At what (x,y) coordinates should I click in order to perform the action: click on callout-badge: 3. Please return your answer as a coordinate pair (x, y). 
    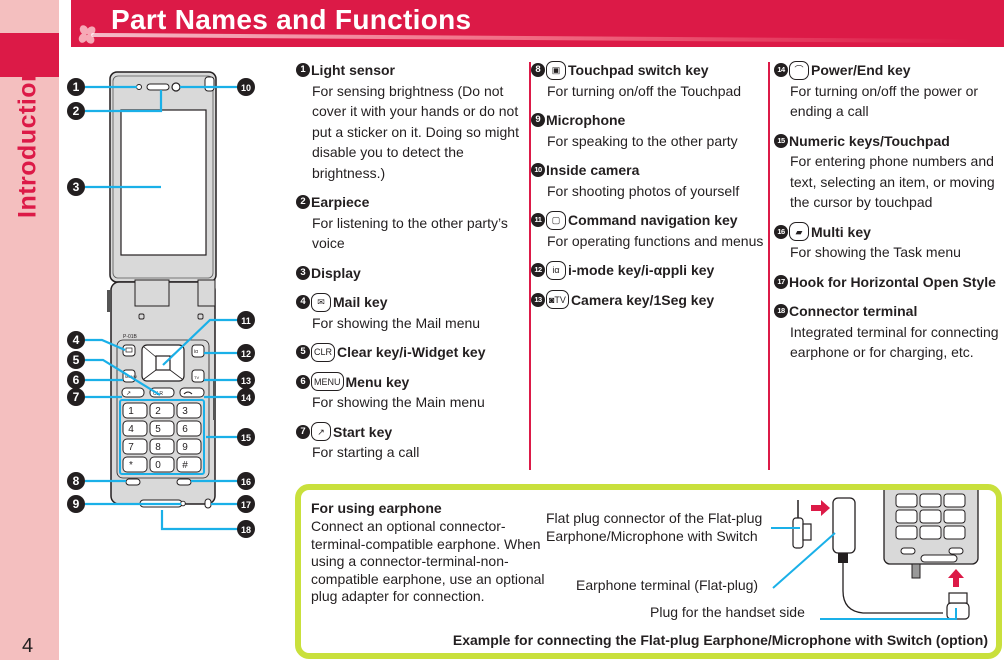
    Looking at the image, I should click on (76, 187).